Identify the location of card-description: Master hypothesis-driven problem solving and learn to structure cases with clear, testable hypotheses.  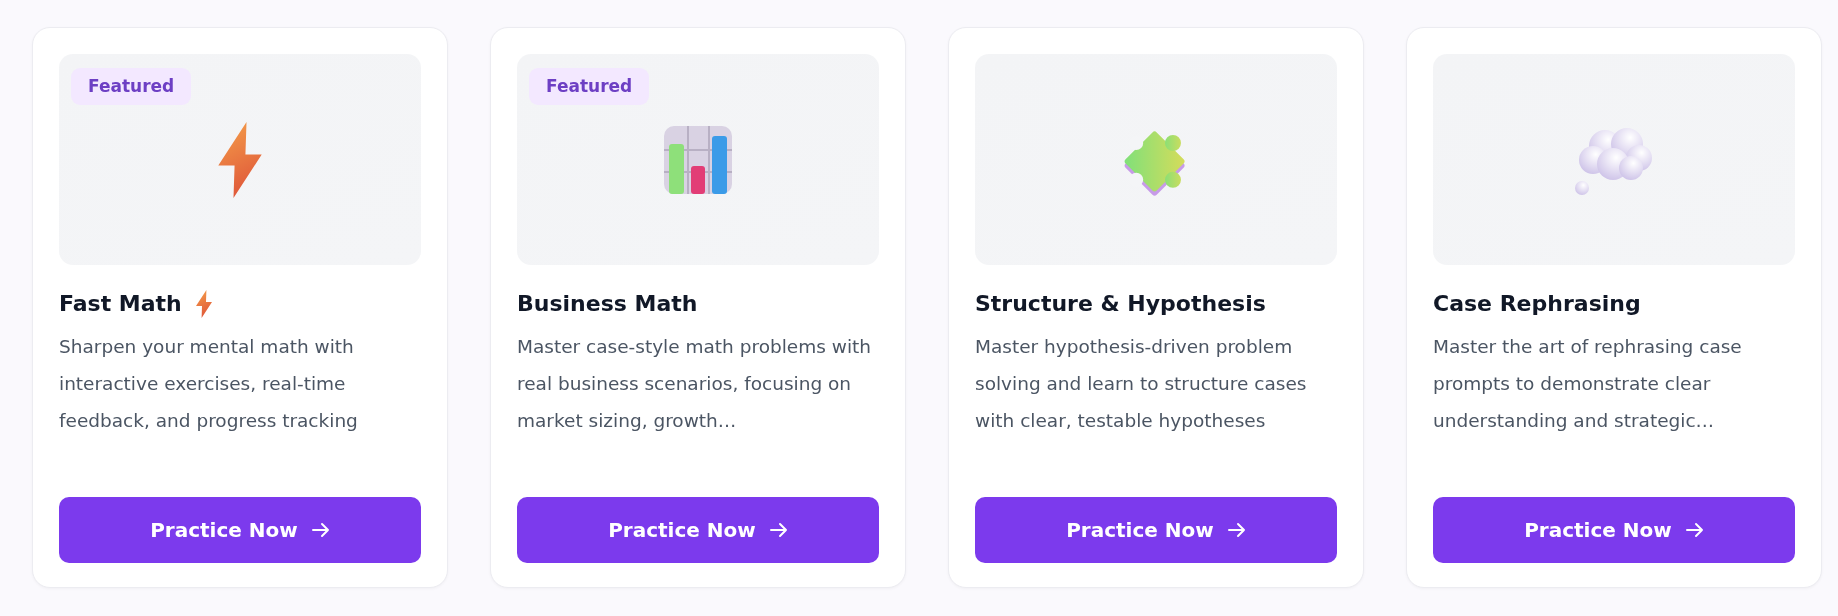
(1141, 384).